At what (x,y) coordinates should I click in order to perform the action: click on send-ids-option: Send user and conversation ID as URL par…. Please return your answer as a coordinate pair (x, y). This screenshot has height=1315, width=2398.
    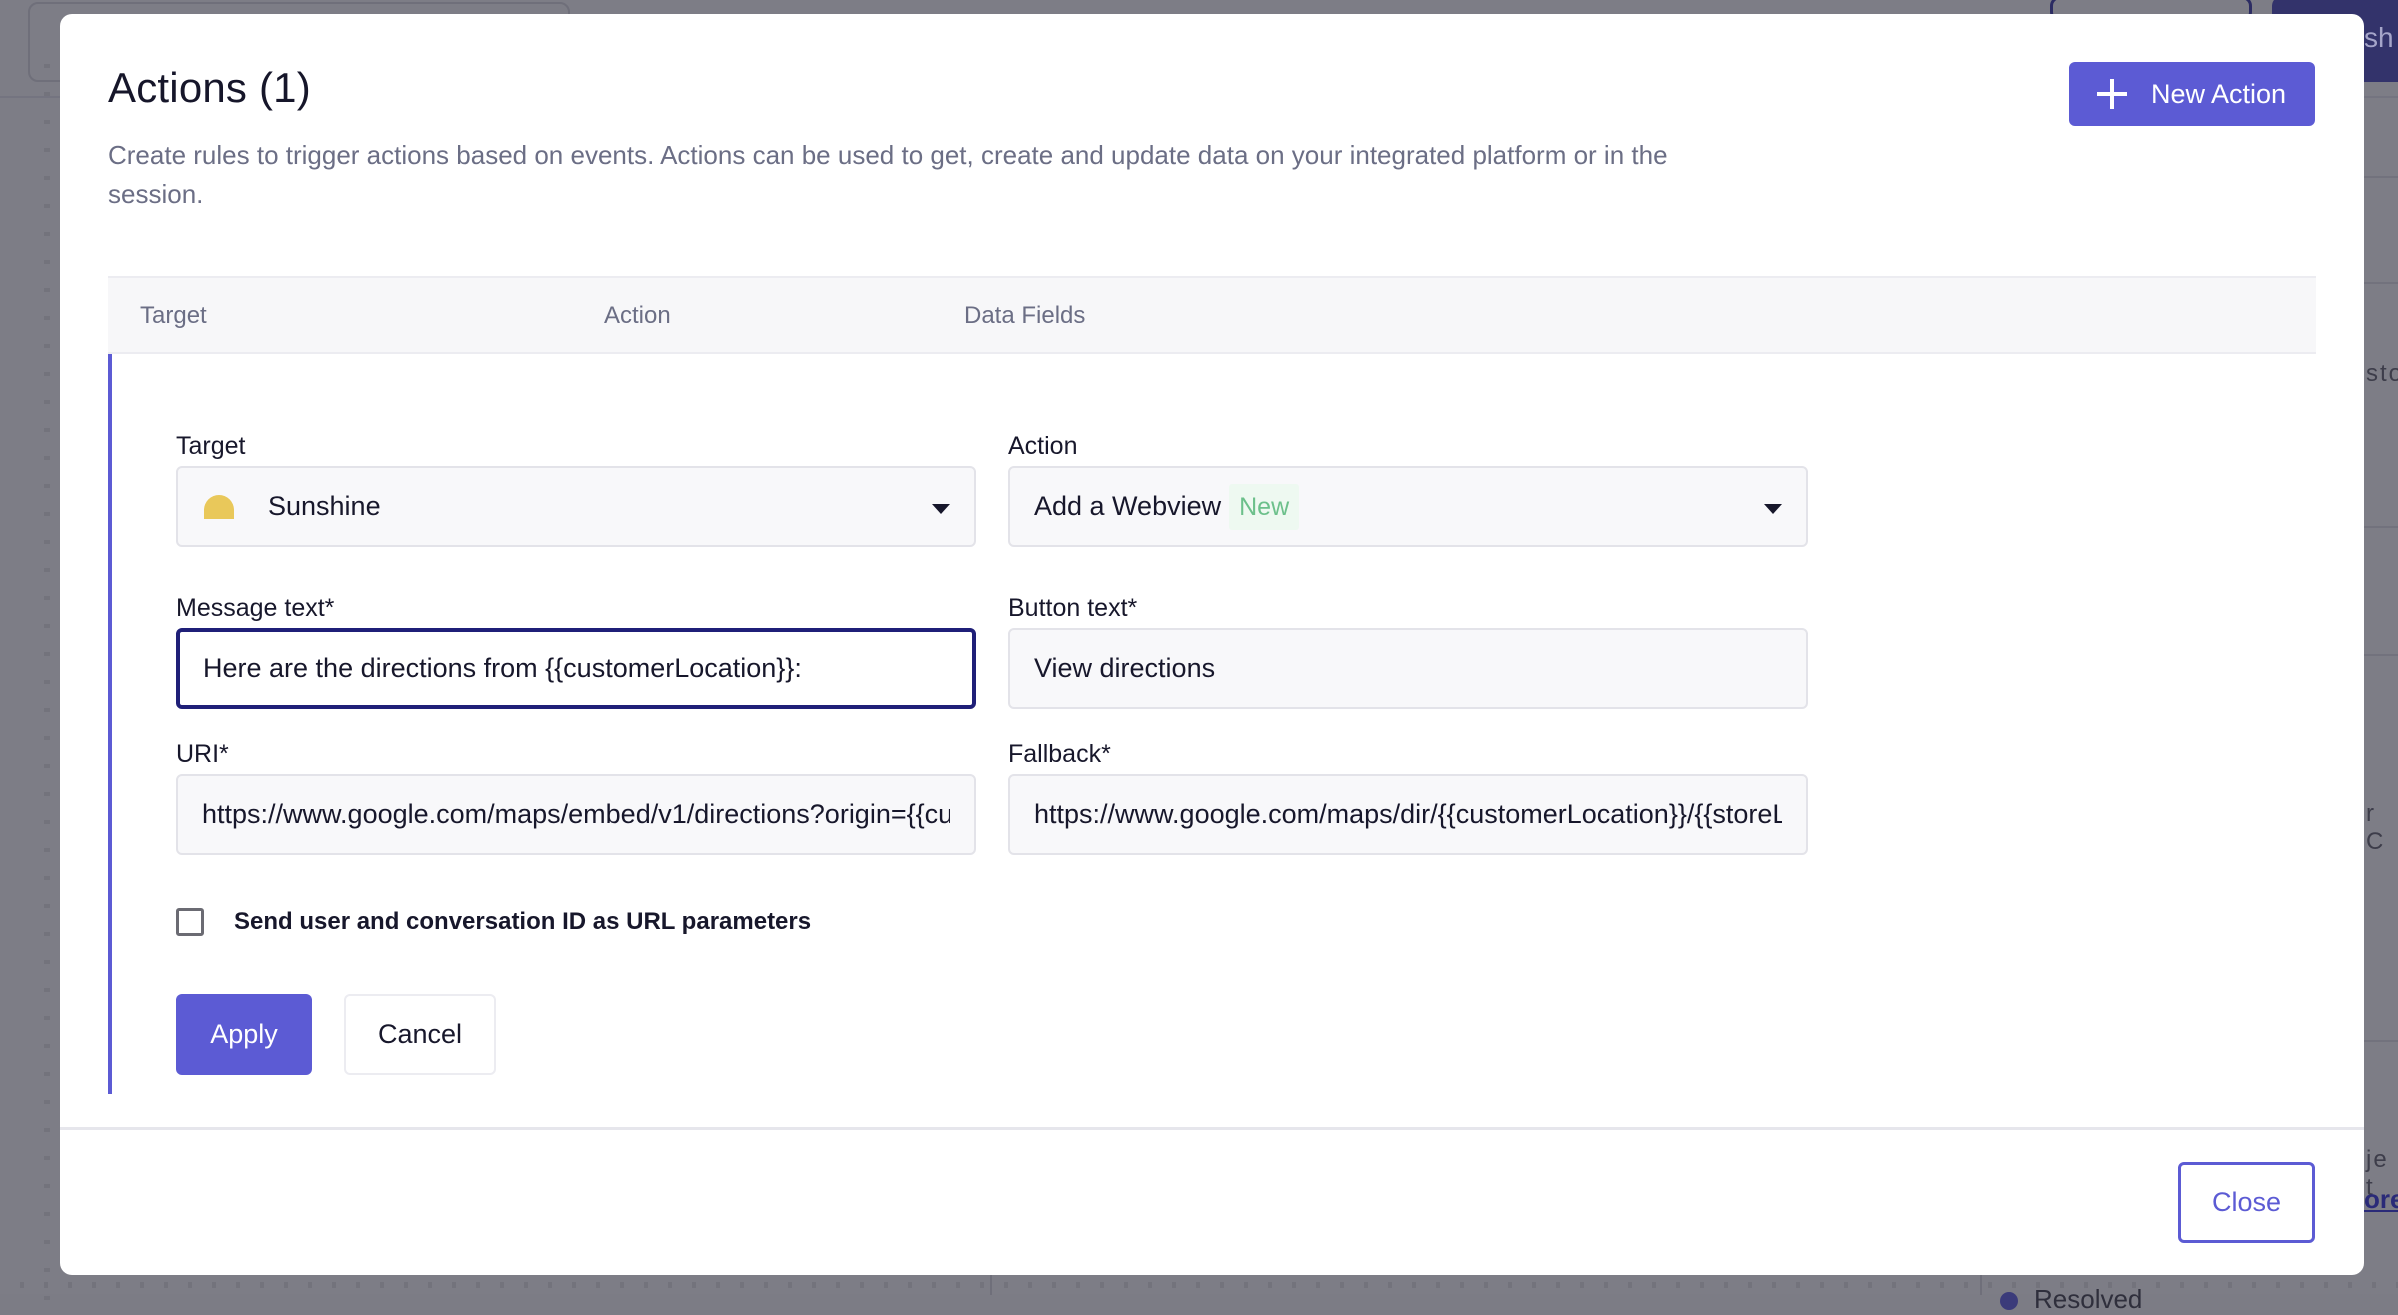
    Looking at the image, I should click on (493, 922).